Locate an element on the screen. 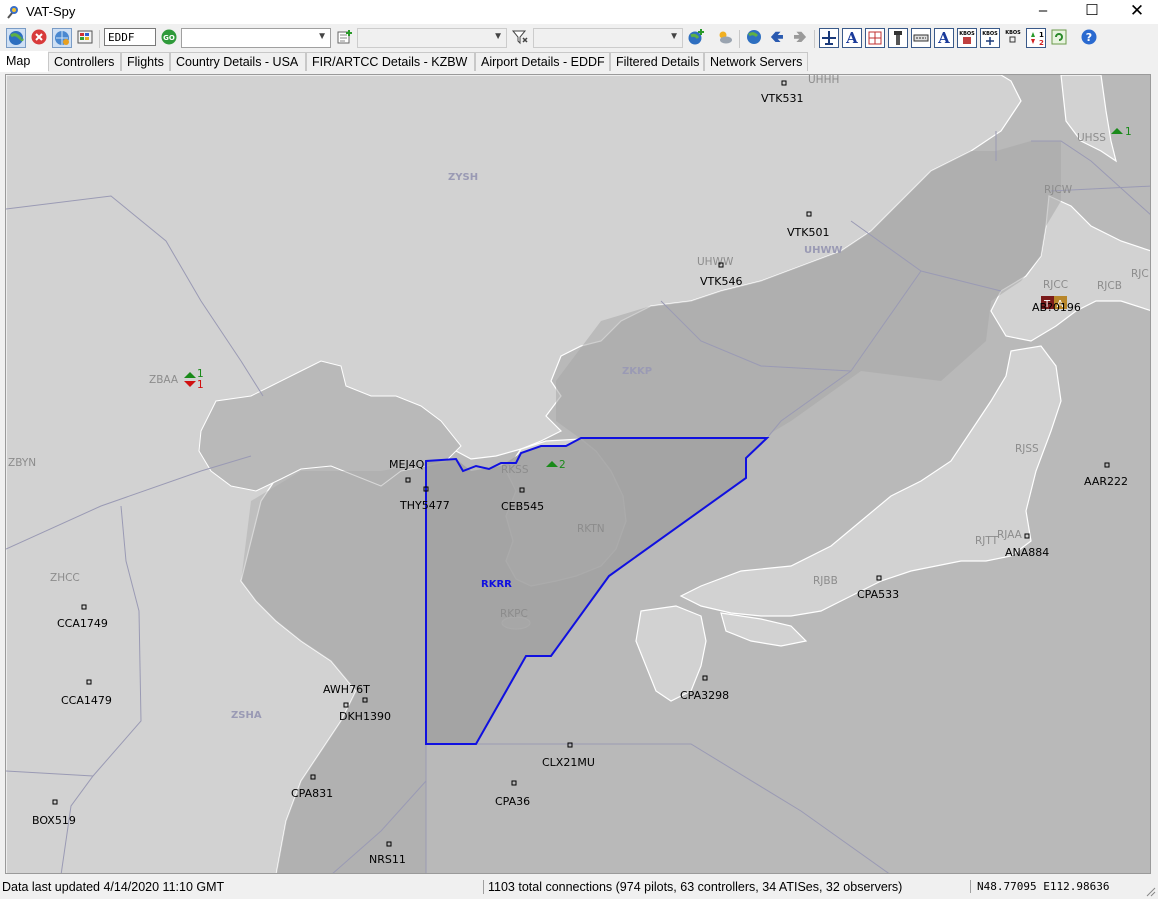 The width and height of the screenshot is (1158, 899). filter-combo-2: ▼ is located at coordinates (432, 38).